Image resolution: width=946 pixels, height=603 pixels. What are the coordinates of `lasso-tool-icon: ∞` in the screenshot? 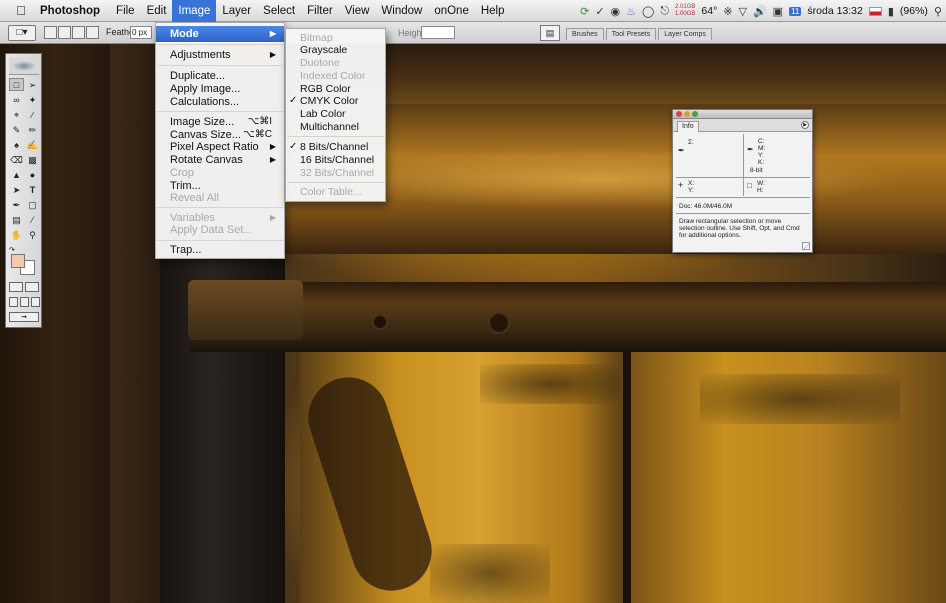 It's located at (16, 99).